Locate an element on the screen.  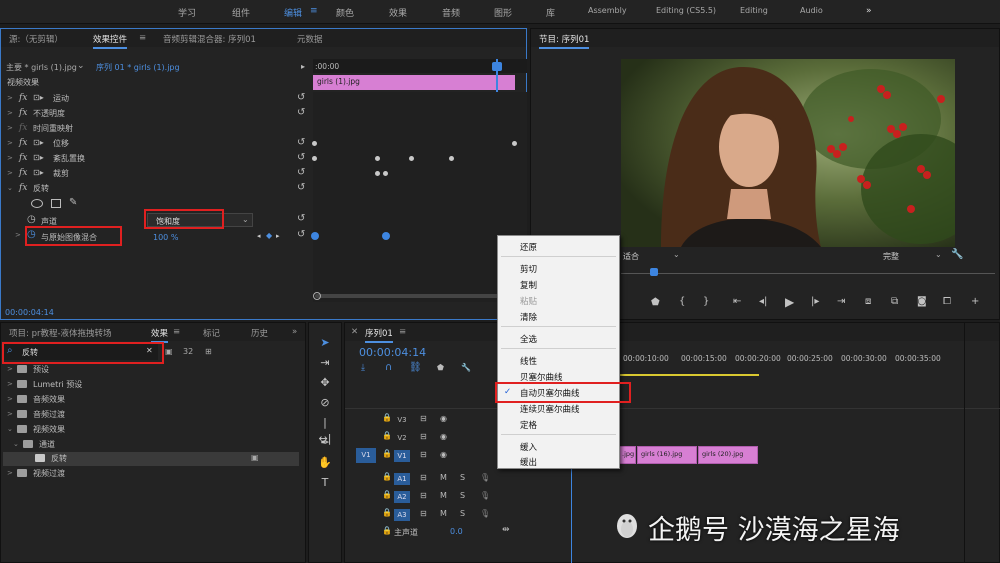
ellipse-mask-icon is located at coordinates (37, 203).